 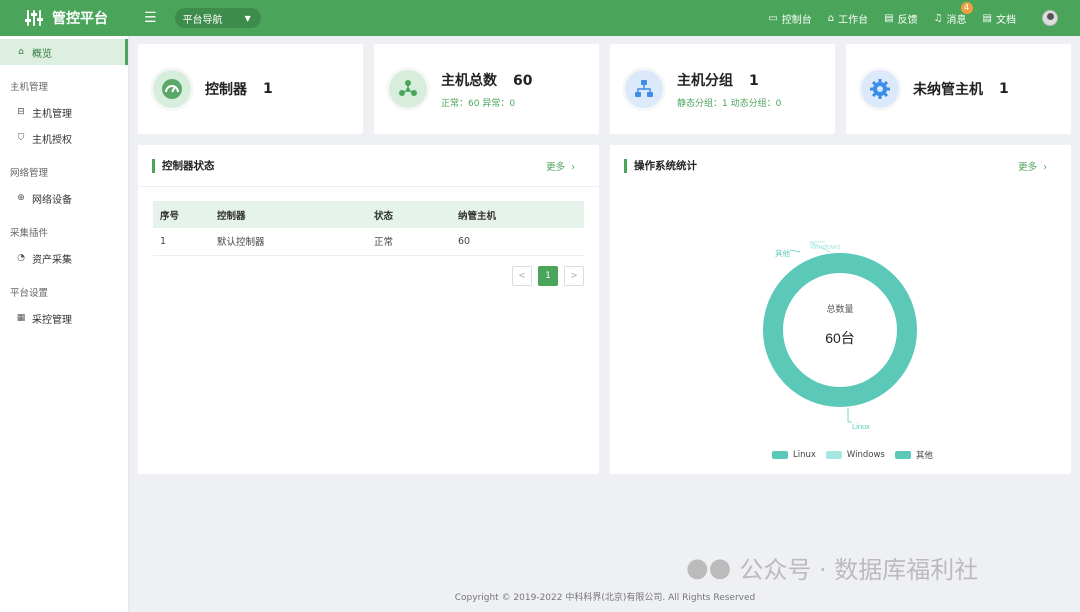 What do you see at coordinates (644, 89) in the screenshot?
I see `hierarchy-icon` at bounding box center [644, 89].